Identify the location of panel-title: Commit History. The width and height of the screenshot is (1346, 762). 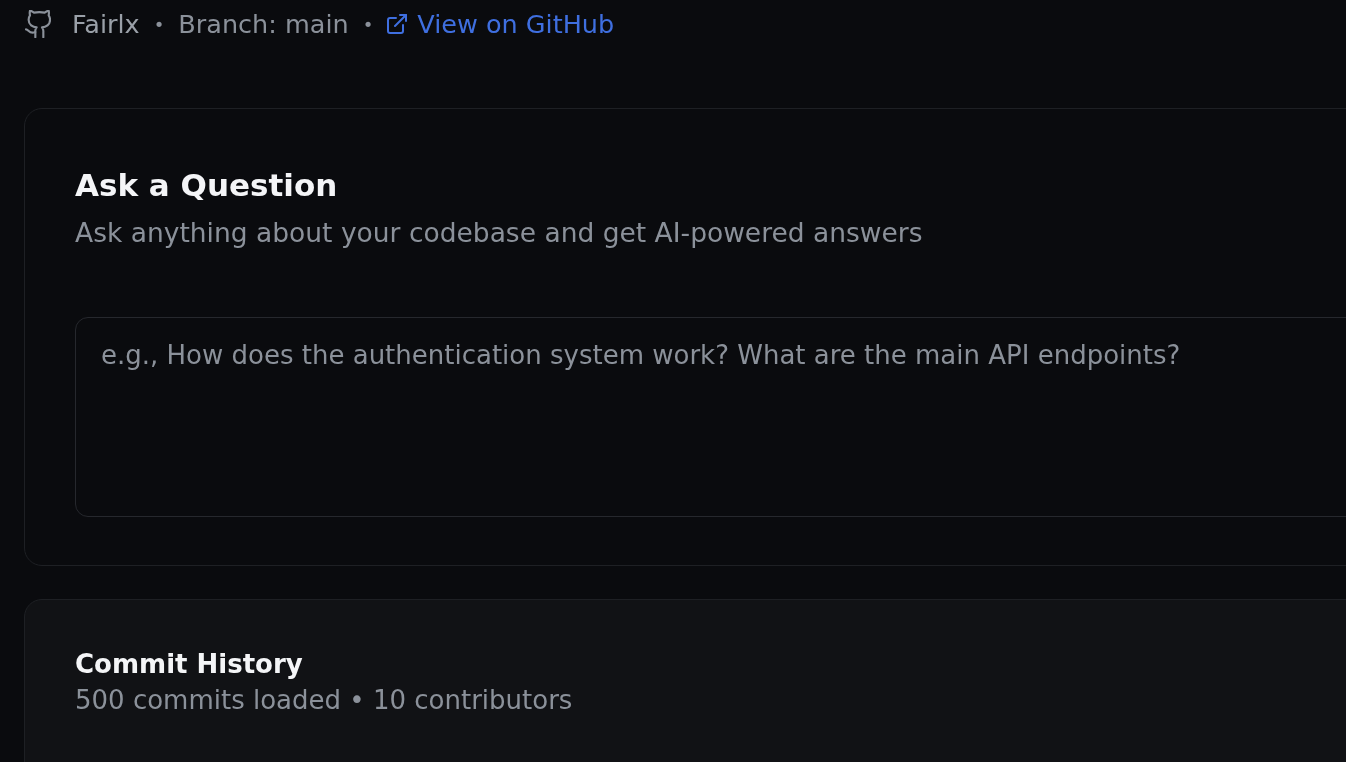
(189, 664).